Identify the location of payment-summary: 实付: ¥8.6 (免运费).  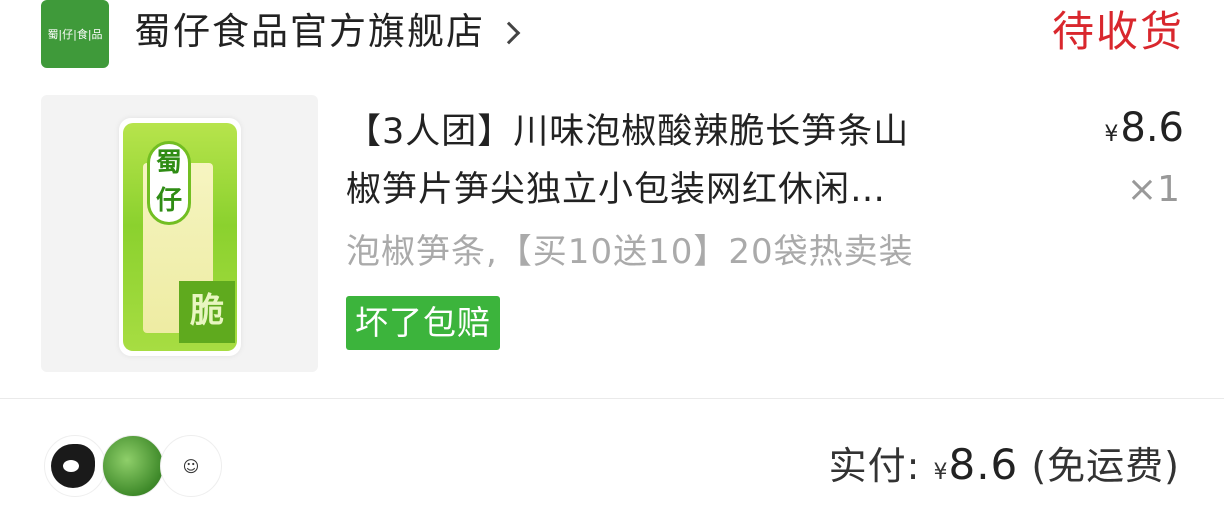
(1004, 469).